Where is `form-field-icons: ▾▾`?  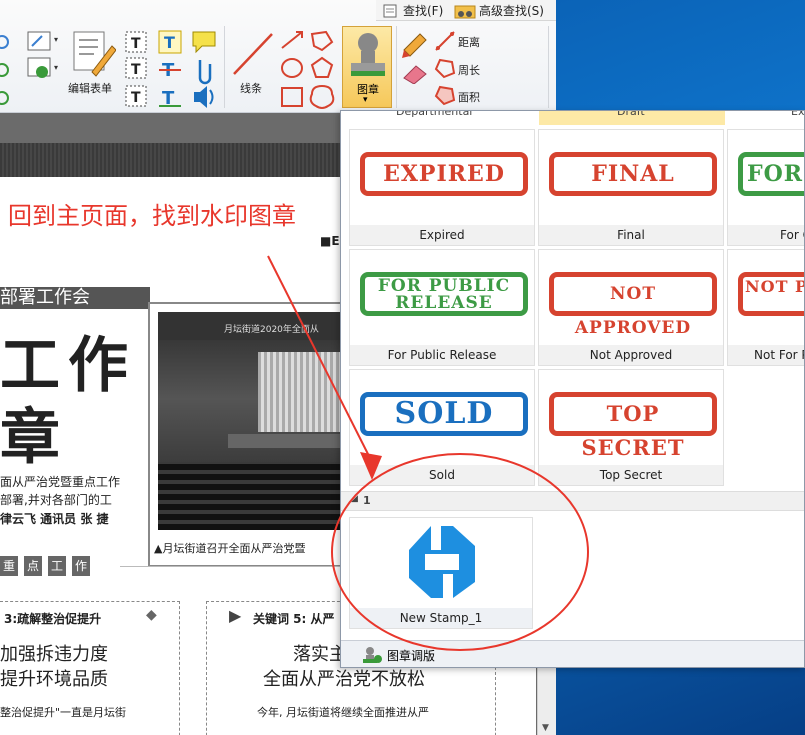 form-field-icons: ▾▾ is located at coordinates (46, 55).